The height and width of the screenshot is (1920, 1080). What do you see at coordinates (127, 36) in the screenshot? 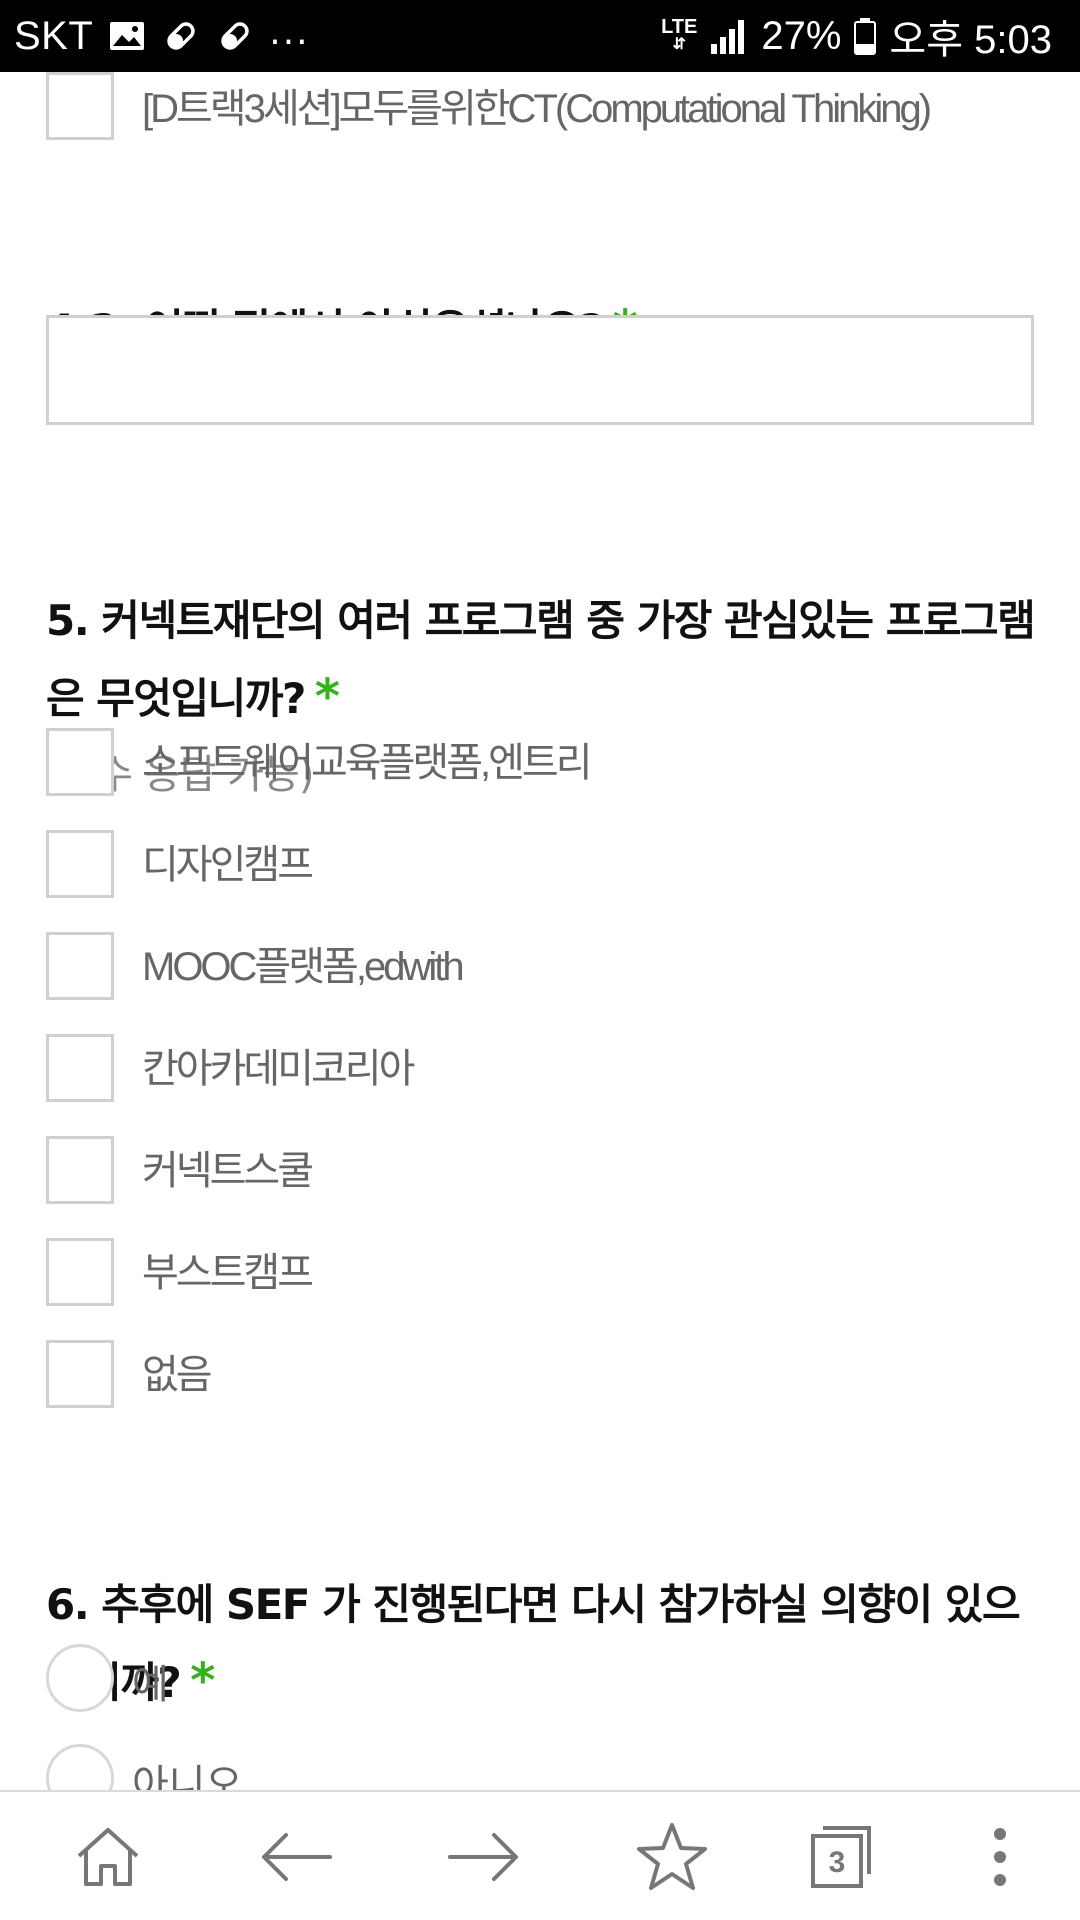
I see `image-notification-icon` at bounding box center [127, 36].